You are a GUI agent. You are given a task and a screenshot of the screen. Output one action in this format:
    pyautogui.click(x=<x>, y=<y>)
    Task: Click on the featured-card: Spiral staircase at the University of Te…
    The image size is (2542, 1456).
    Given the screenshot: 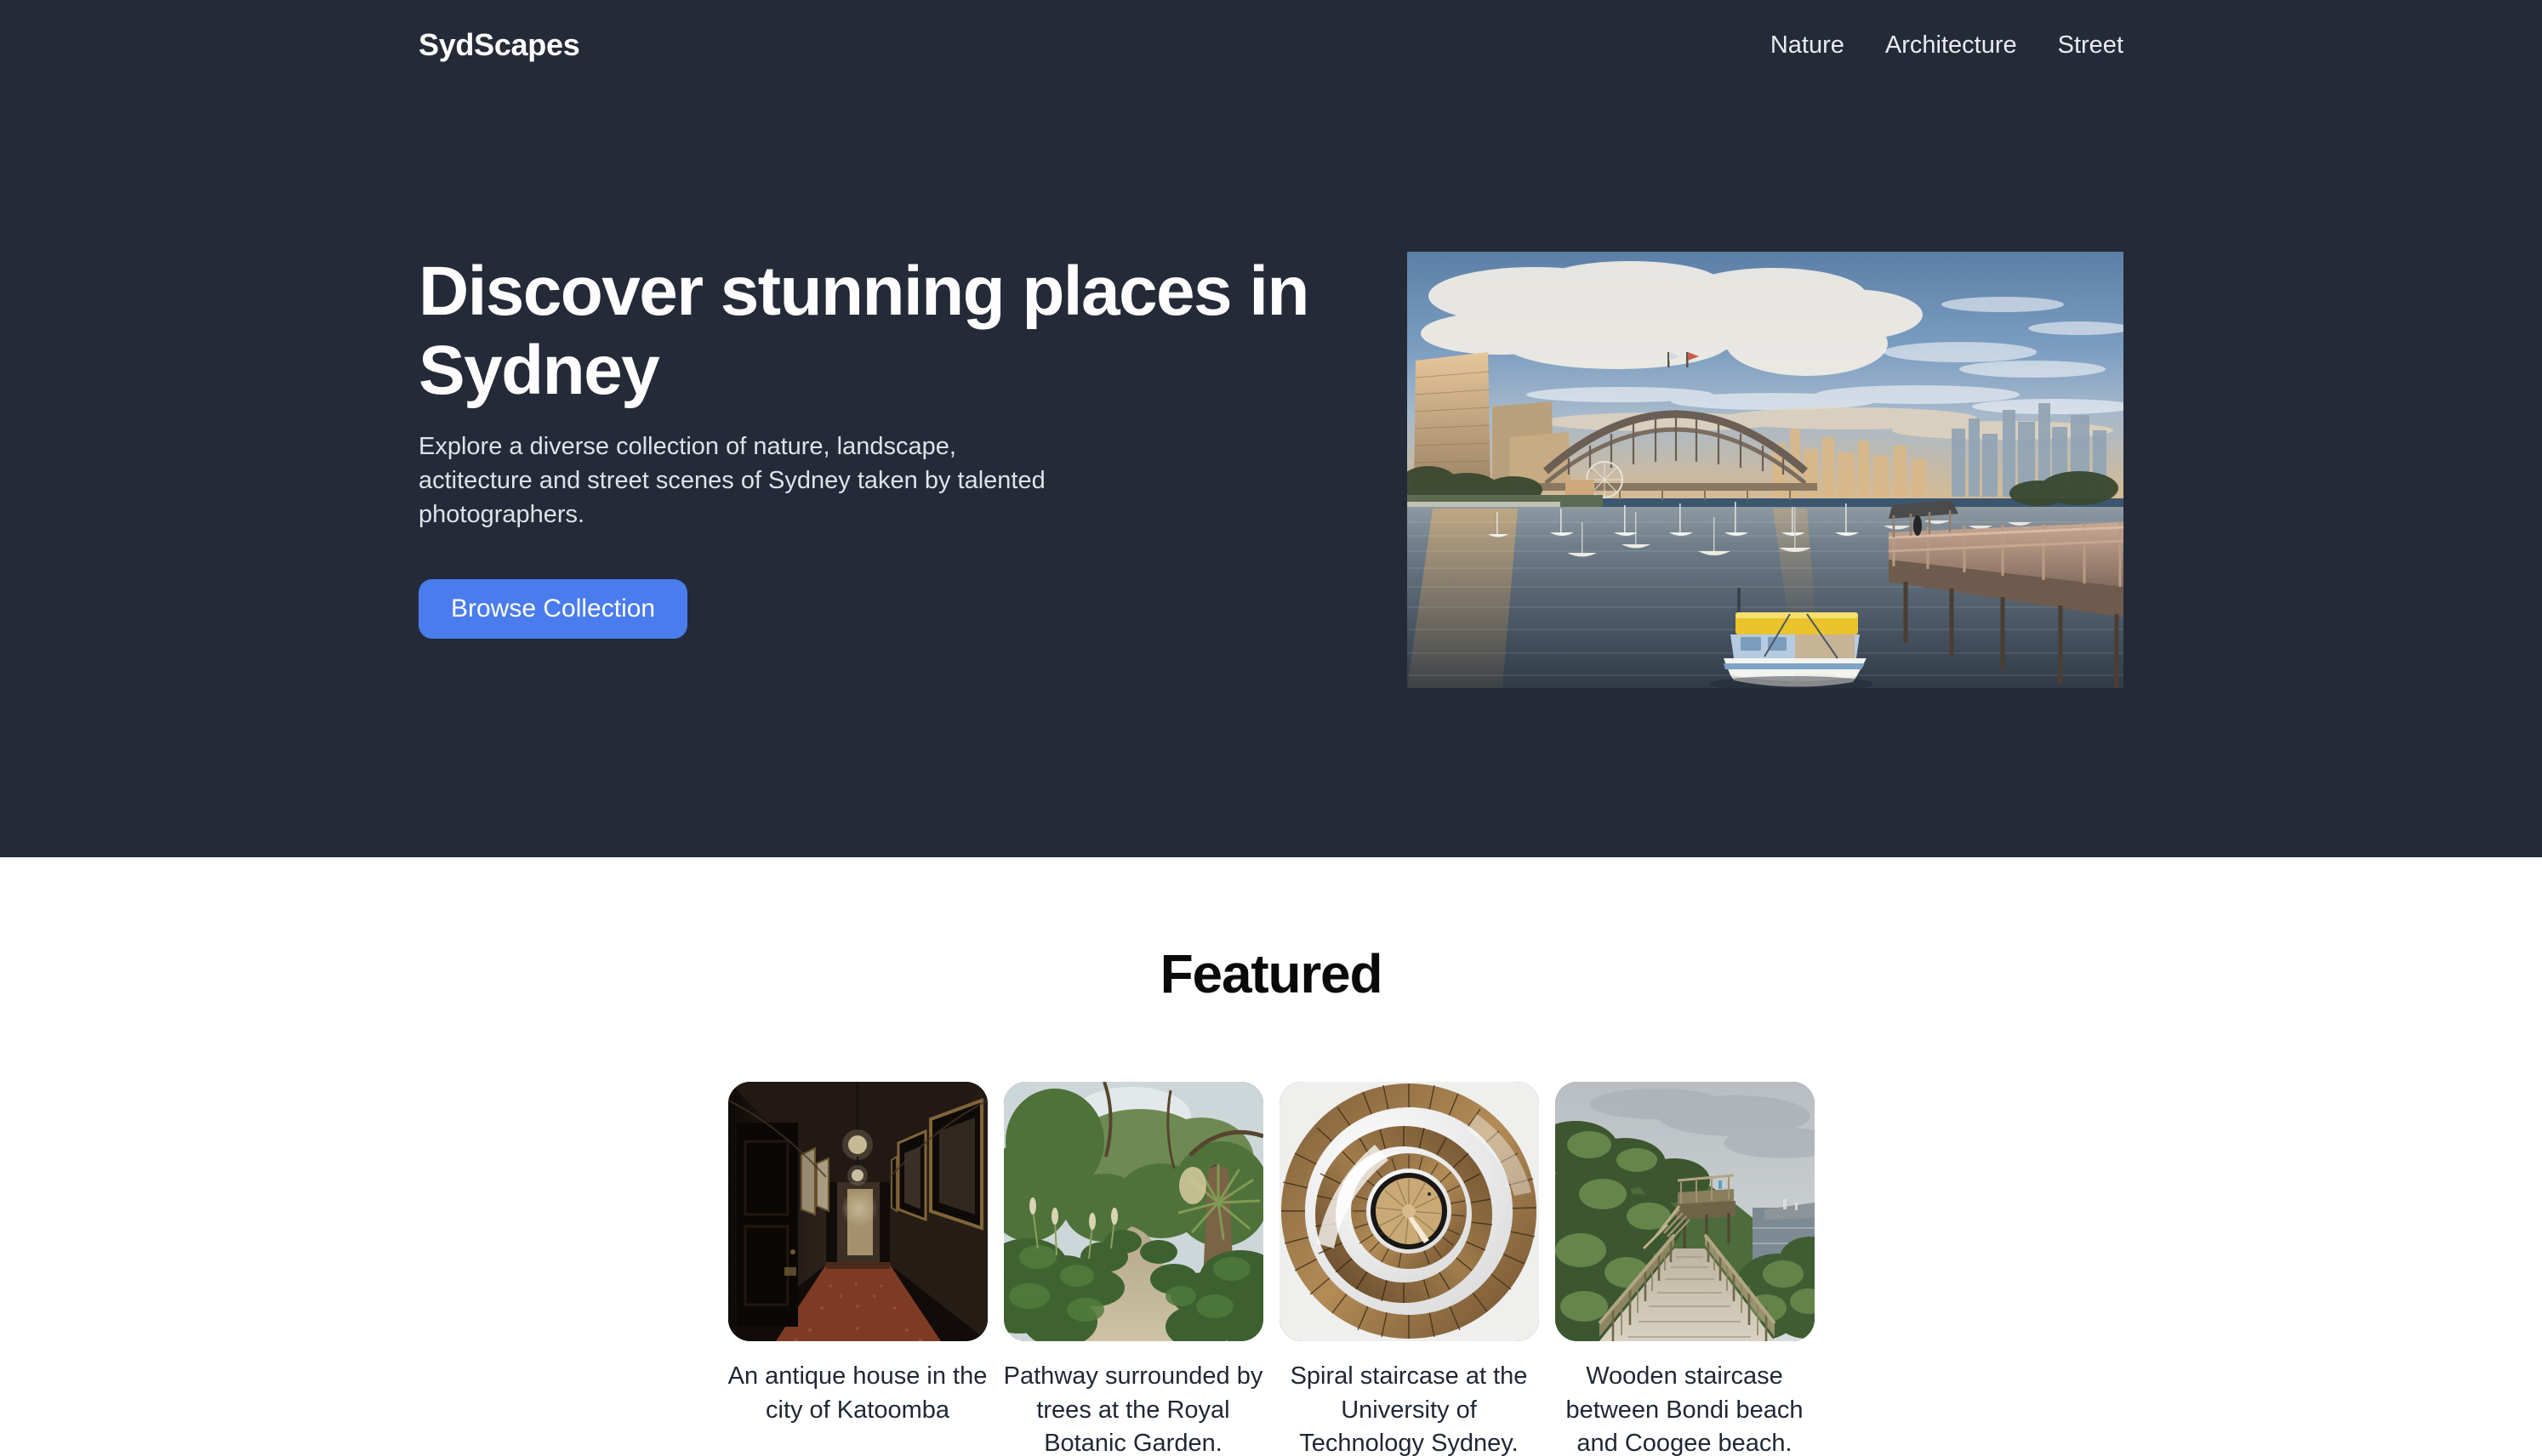 What is the action you would take?
    pyautogui.click(x=1409, y=1269)
    